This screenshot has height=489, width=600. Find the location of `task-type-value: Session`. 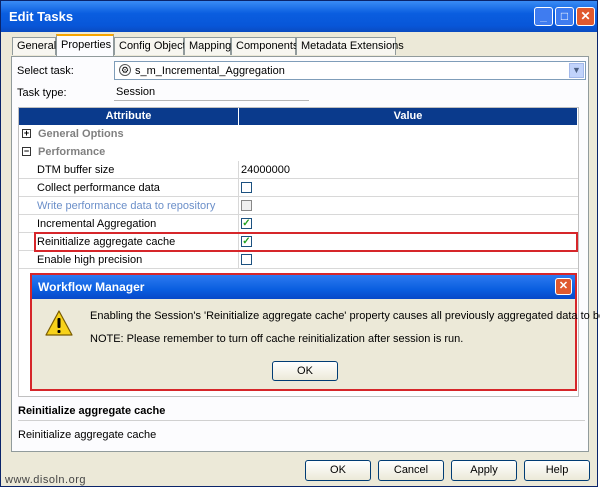

task-type-value: Session is located at coordinates (136, 92).